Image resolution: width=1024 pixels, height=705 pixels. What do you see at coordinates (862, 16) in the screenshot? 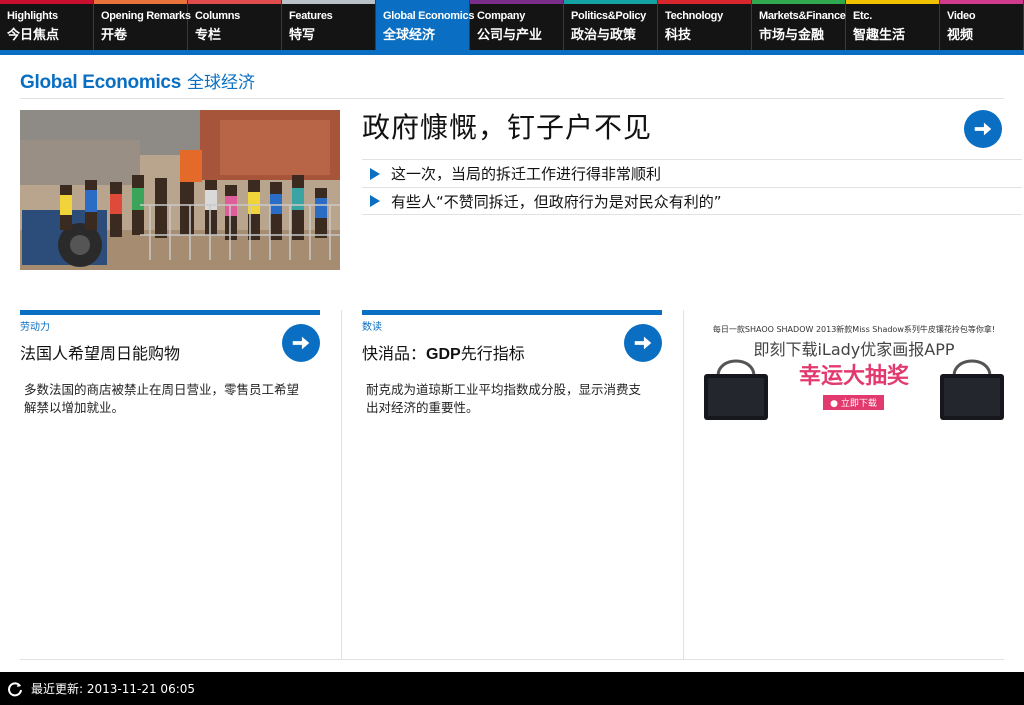
I see `nav-tab-label-en: Etc.` at bounding box center [862, 16].